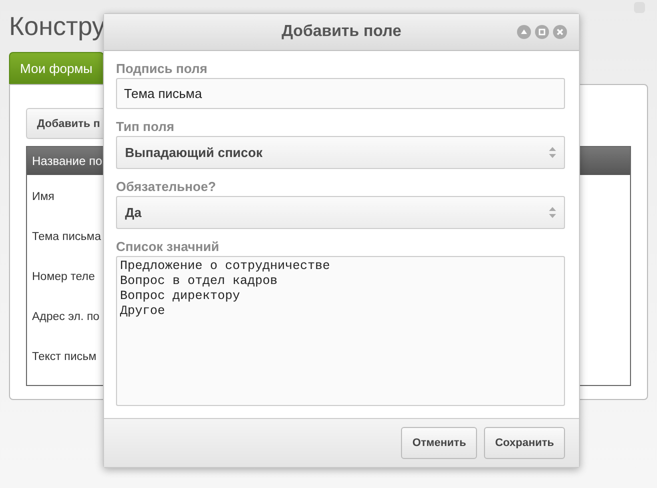  Describe the element at coordinates (67, 161) in the screenshot. I see `column-header: Название по` at that location.